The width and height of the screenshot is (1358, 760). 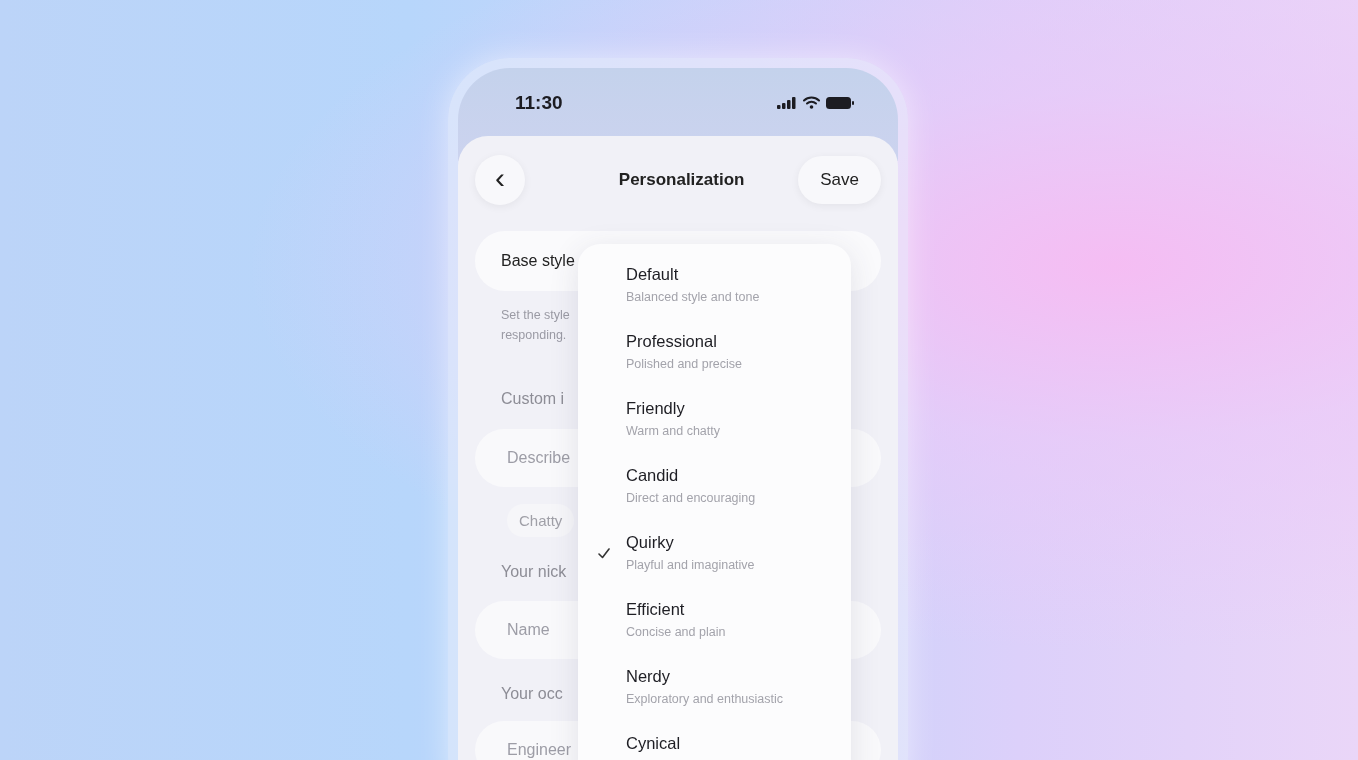 I want to click on status-time: 11:30, so click(x=539, y=102).